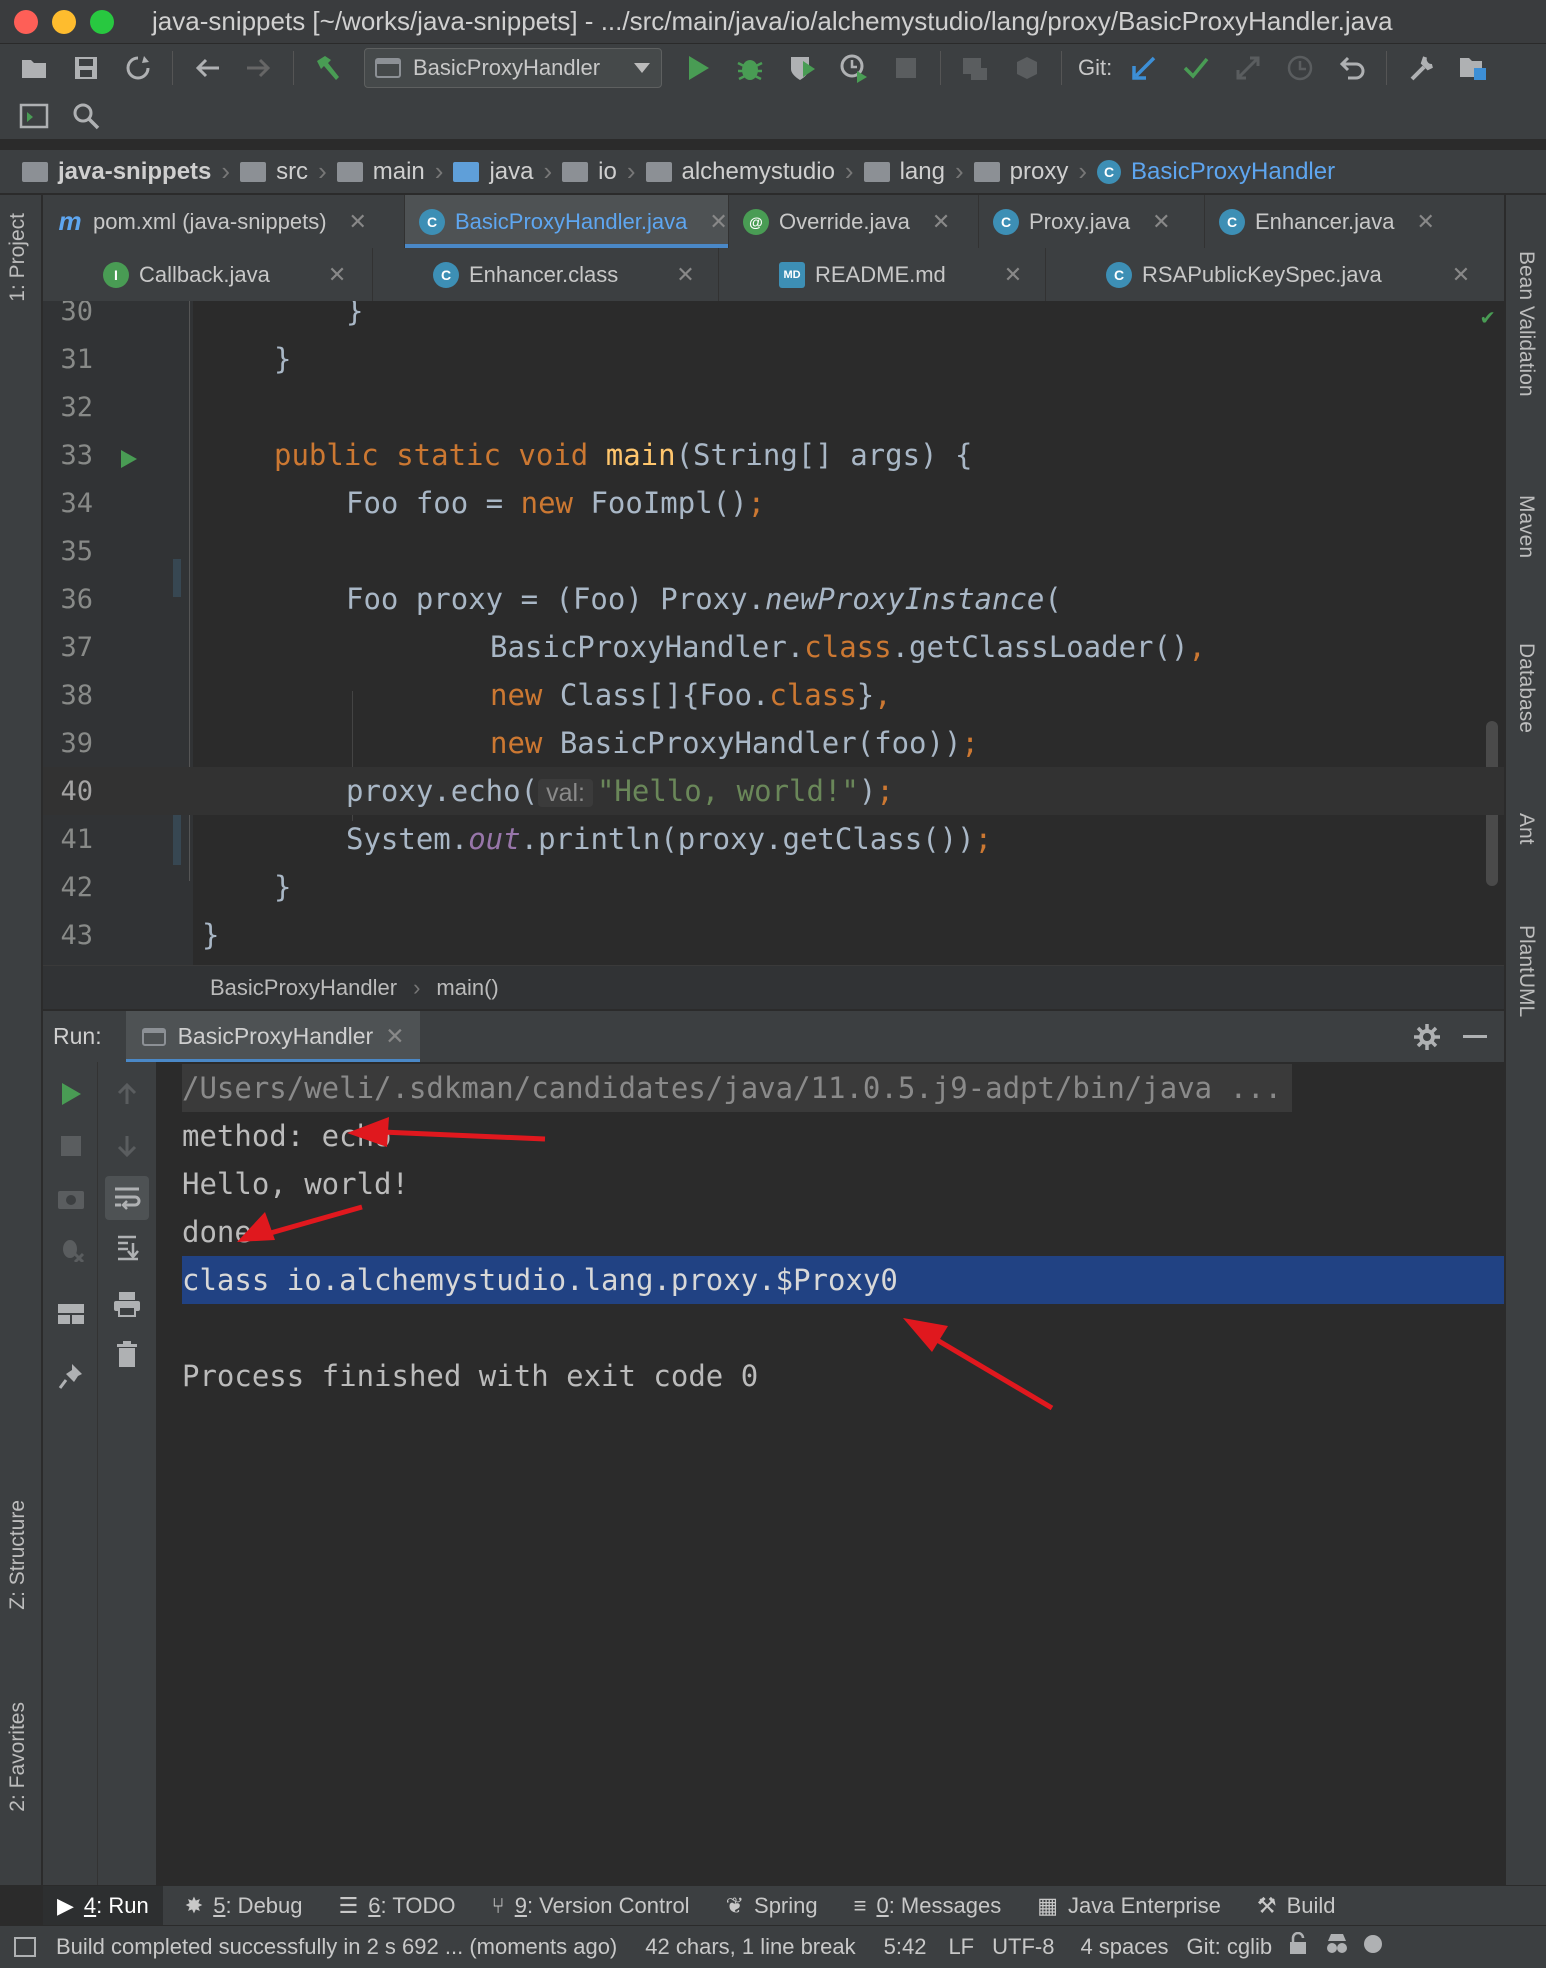 This screenshot has width=1546, height=1968. What do you see at coordinates (905, 1947) in the screenshot?
I see `status-caret-position: 5:42` at bounding box center [905, 1947].